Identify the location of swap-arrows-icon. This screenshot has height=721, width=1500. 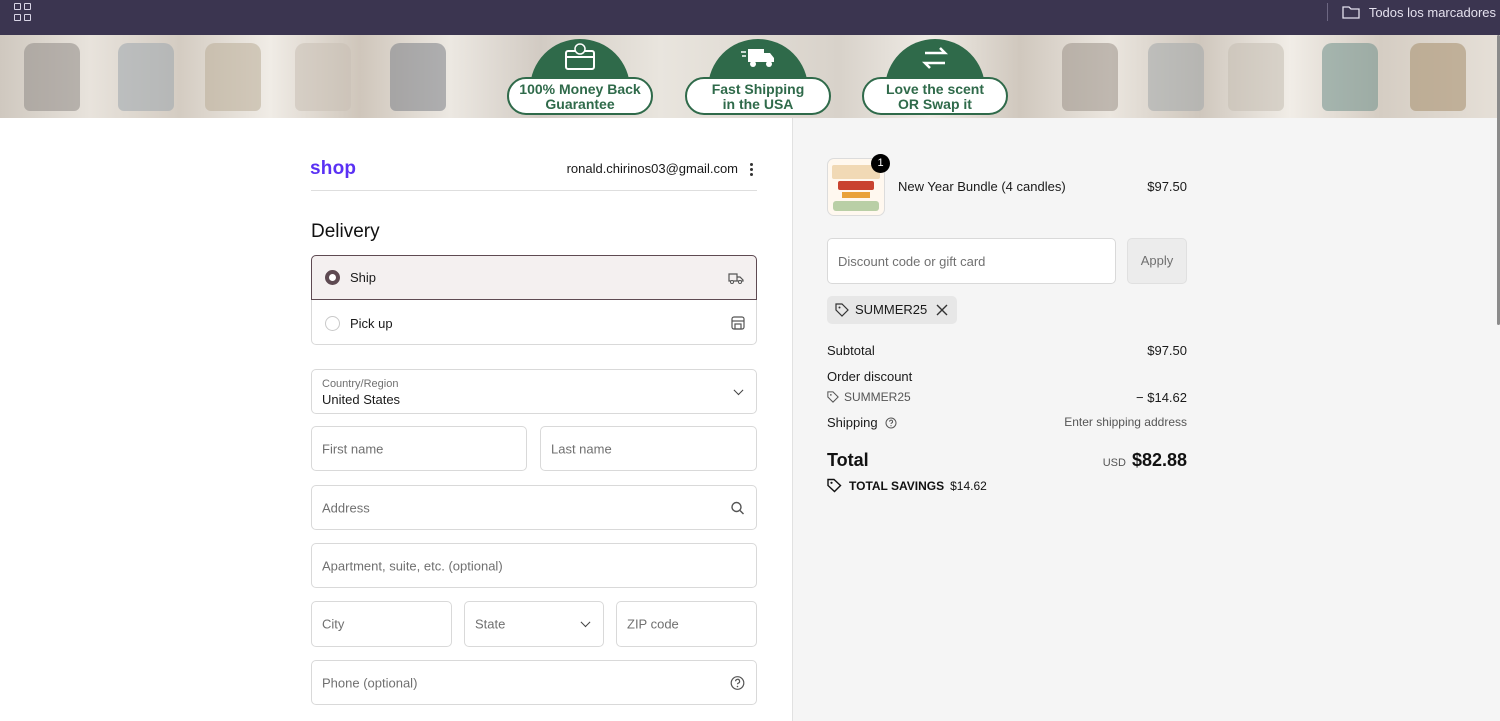
(935, 58).